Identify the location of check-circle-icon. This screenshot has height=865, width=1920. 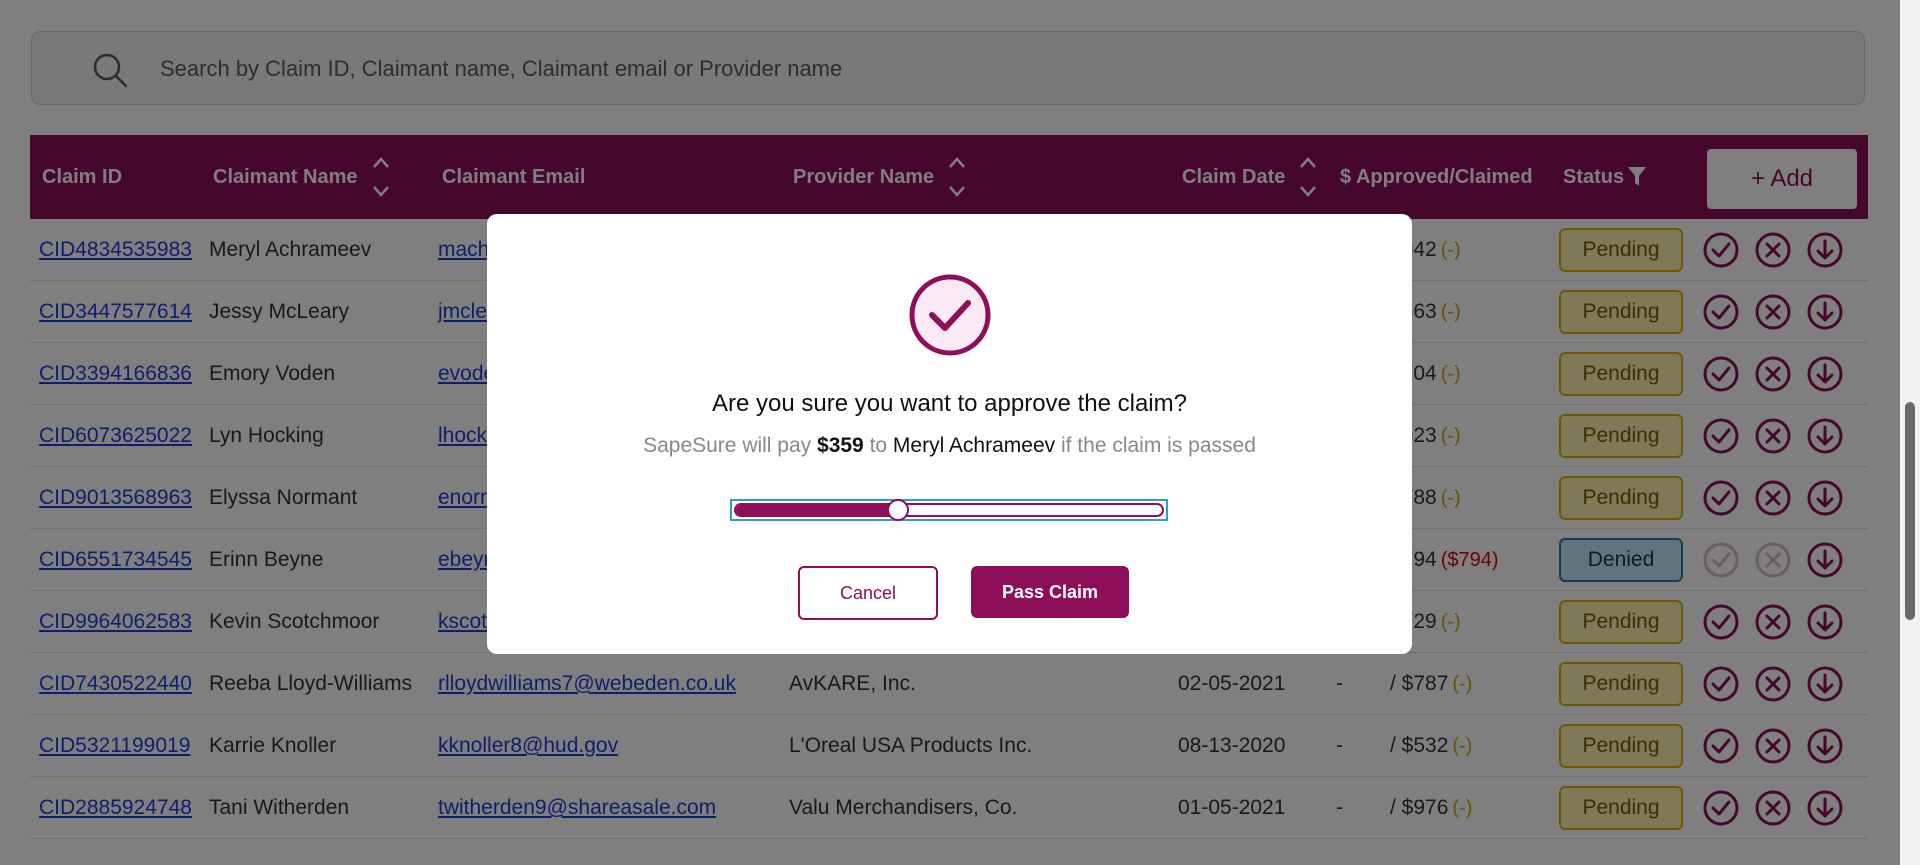
(950, 315).